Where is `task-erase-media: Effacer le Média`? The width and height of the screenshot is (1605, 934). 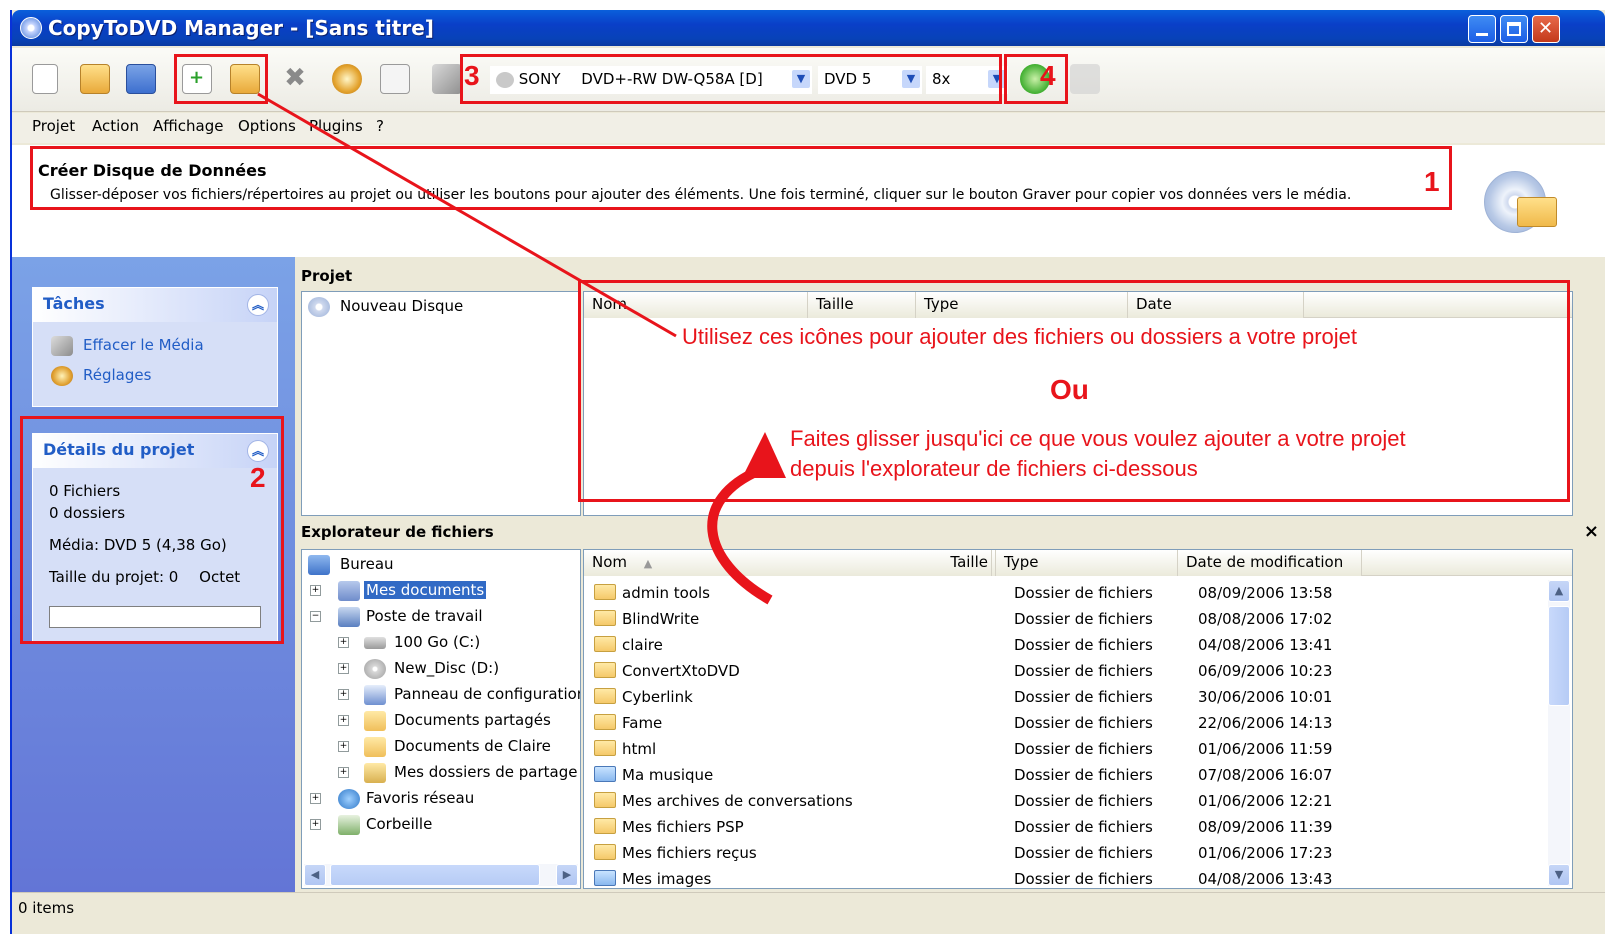 task-erase-media: Effacer le Média is located at coordinates (155, 345).